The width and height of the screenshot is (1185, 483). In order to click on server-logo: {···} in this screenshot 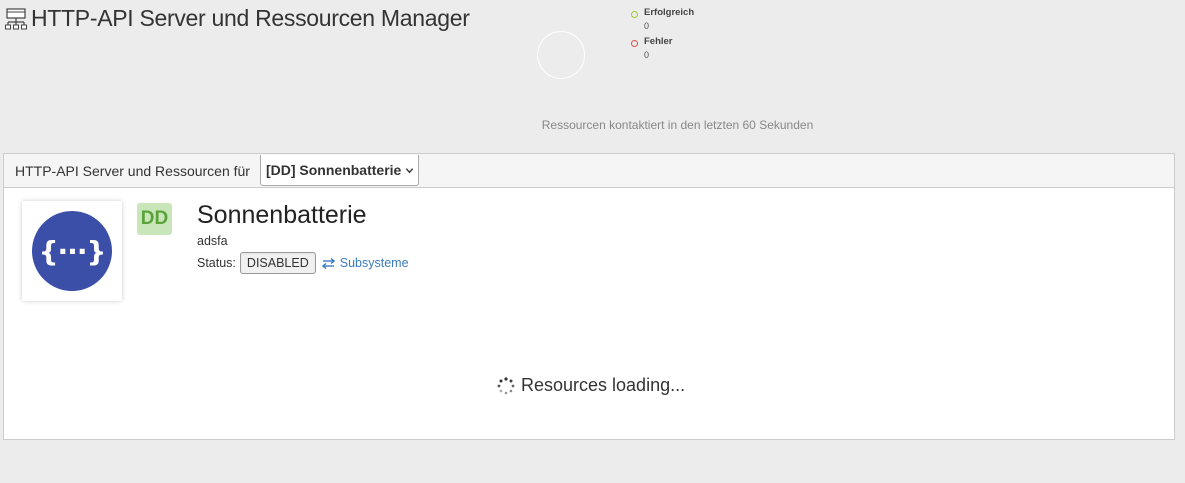, I will do `click(72, 251)`.